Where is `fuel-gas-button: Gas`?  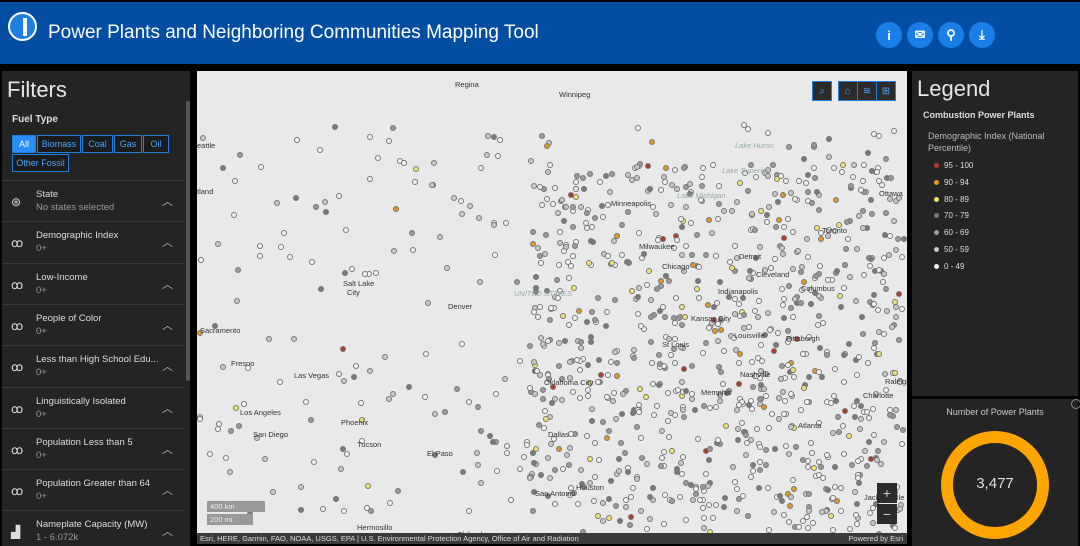
fuel-gas-button: Gas is located at coordinates (128, 144).